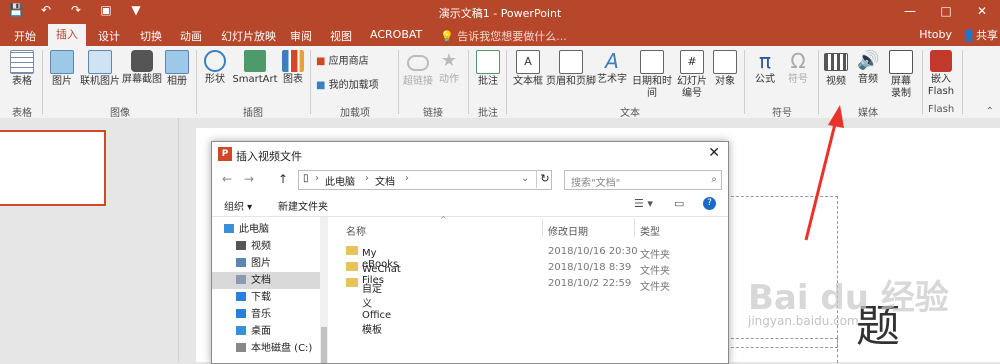 This screenshot has height=364, width=1000. I want to click on arrow-shaft, so click(821, 180).